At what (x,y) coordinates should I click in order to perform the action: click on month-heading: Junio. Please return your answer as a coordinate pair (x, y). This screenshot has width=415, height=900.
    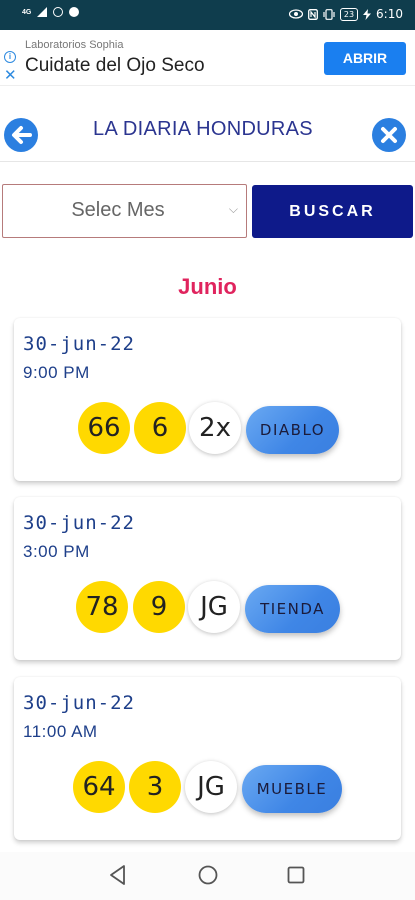
    Looking at the image, I should click on (207, 286).